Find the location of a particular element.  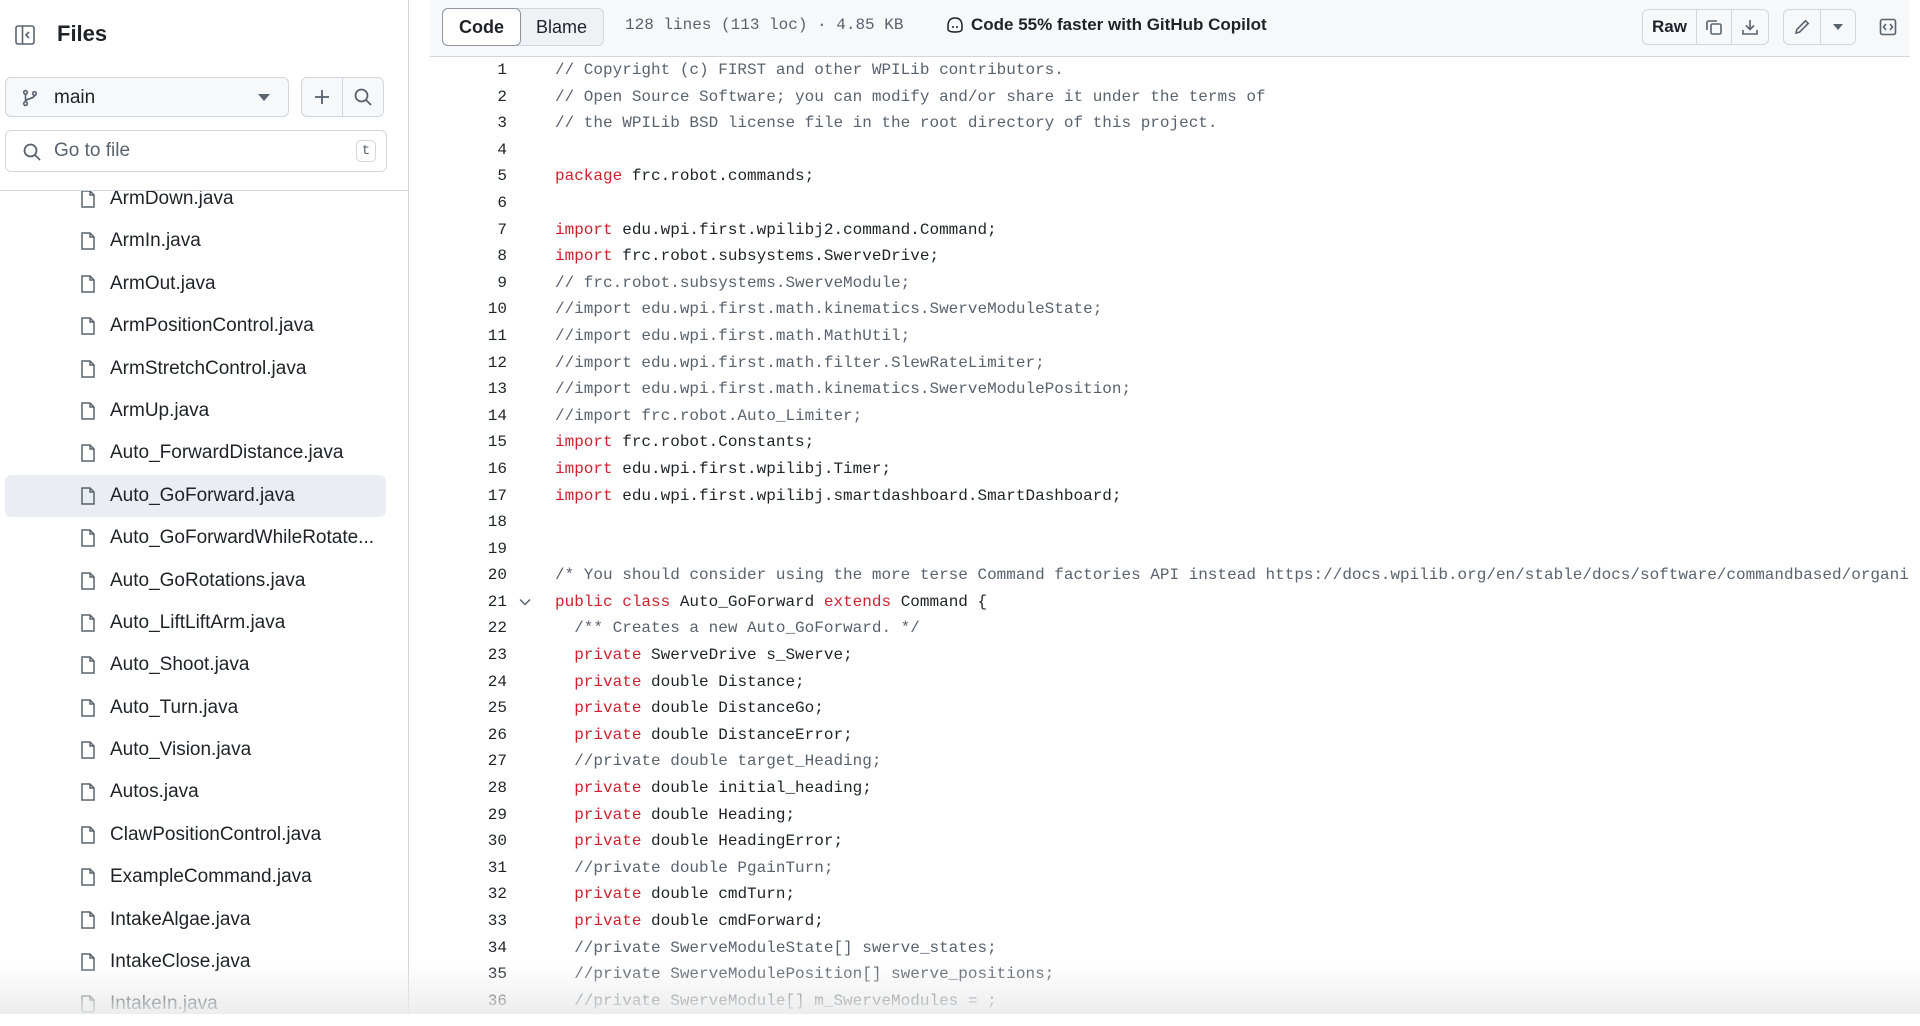

edit-file-button is located at coordinates (1802, 27).